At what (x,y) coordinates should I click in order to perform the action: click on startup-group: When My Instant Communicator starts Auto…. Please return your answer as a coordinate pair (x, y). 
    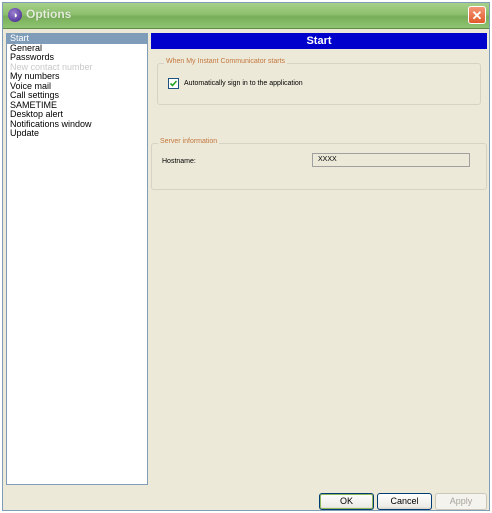
    Looking at the image, I should click on (319, 81).